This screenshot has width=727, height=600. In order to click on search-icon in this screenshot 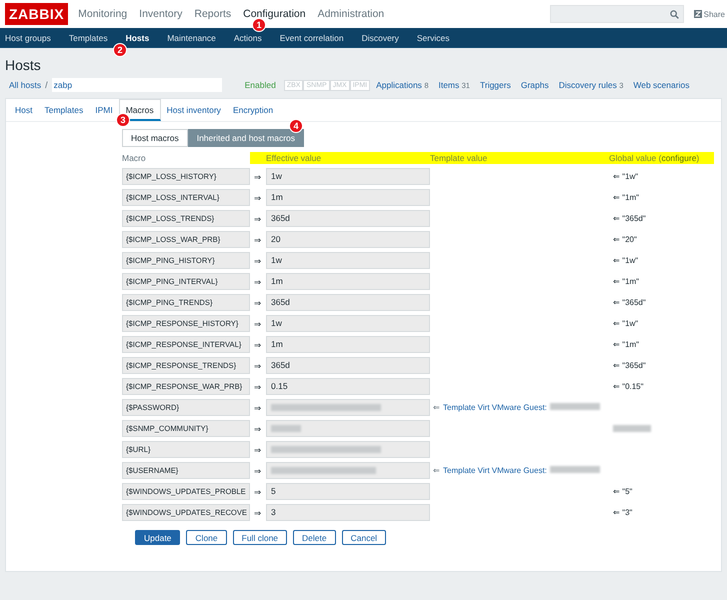, I will do `click(674, 14)`.